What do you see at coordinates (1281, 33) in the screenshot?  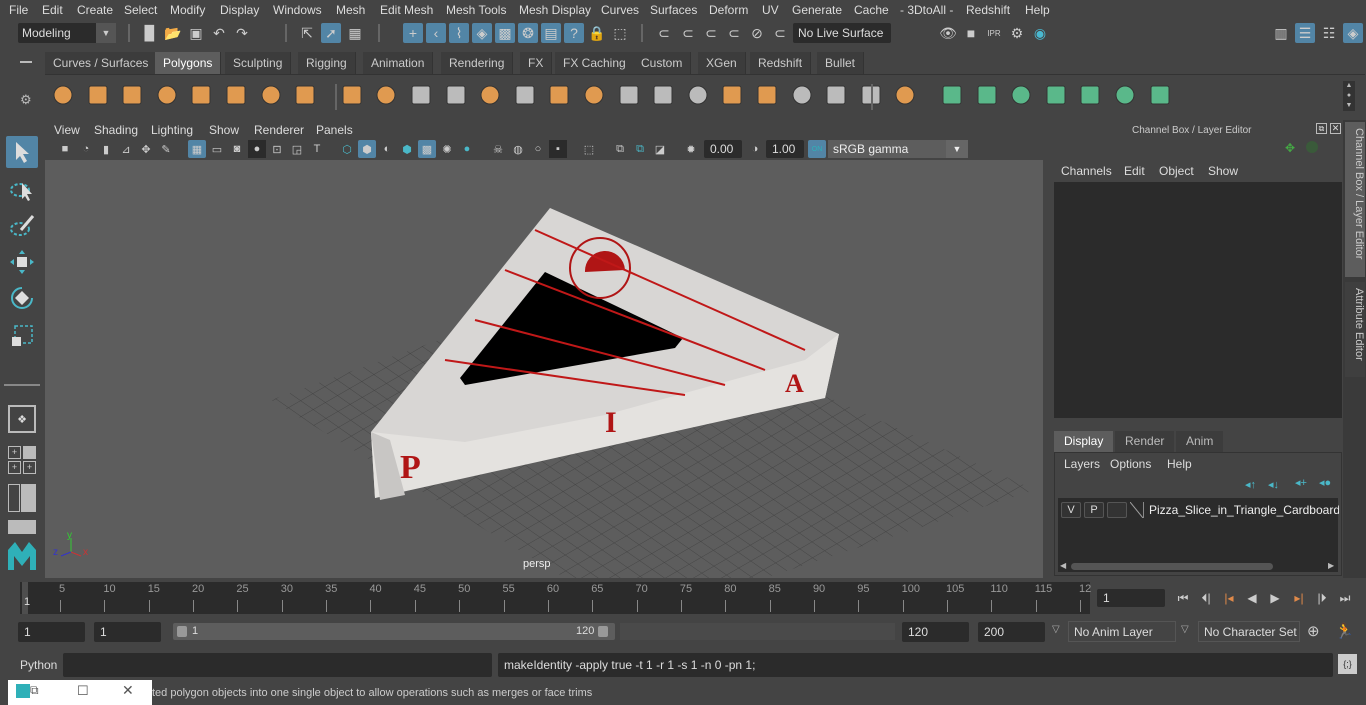 I see `modeling-toolkit-icon: ▥` at bounding box center [1281, 33].